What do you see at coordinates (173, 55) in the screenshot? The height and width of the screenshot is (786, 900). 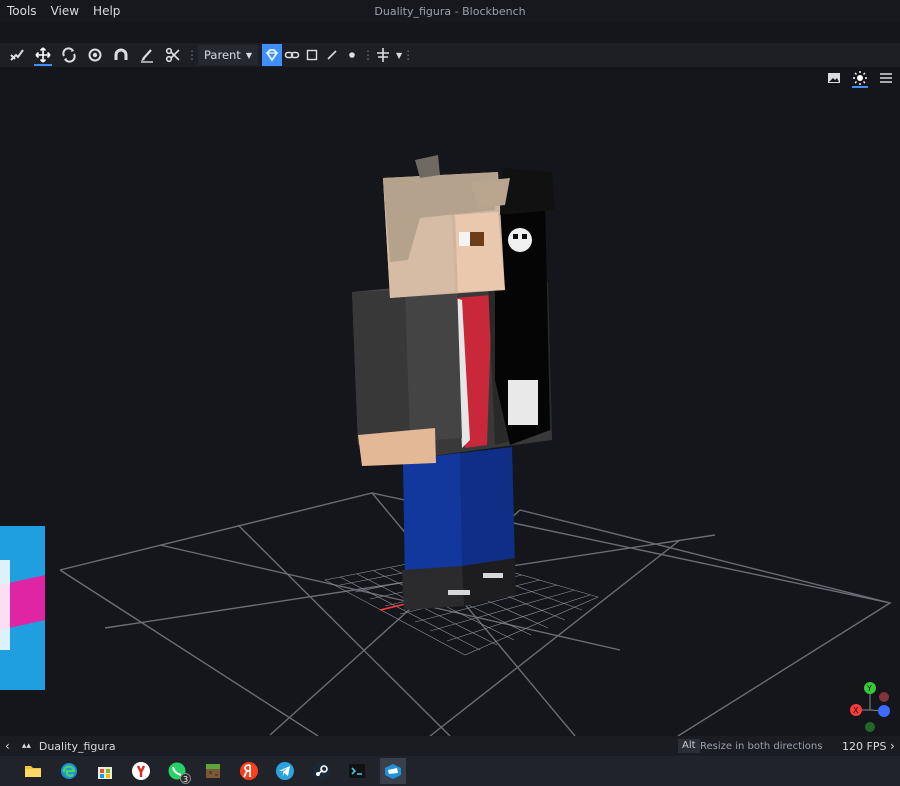 I see `scissors-icon` at bounding box center [173, 55].